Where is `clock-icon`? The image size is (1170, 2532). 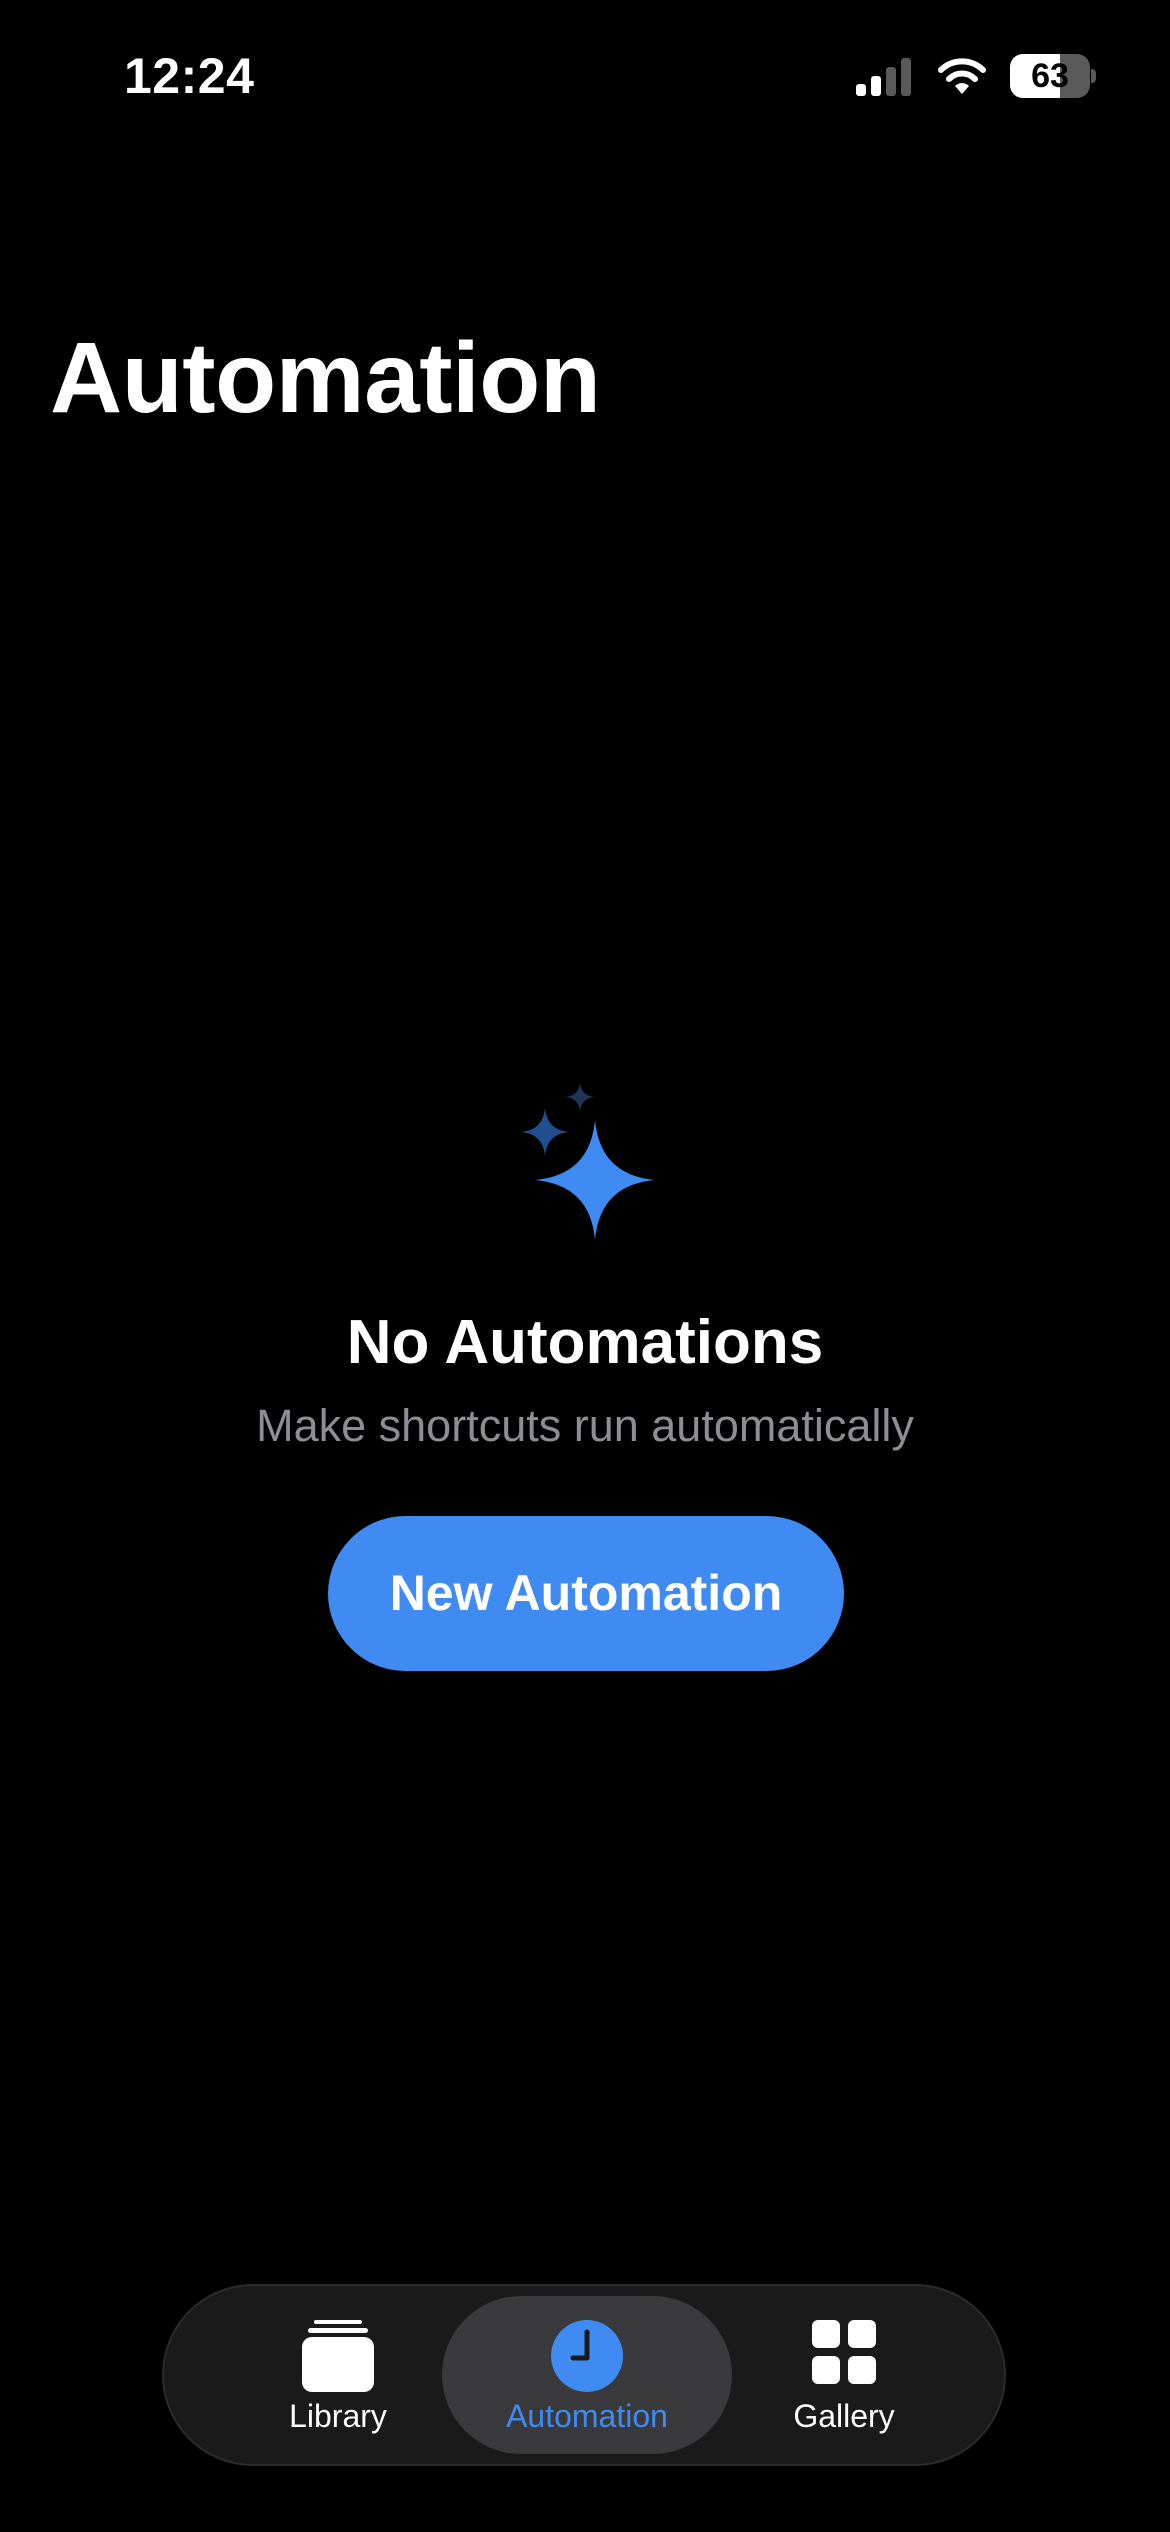
clock-icon is located at coordinates (587, 2356).